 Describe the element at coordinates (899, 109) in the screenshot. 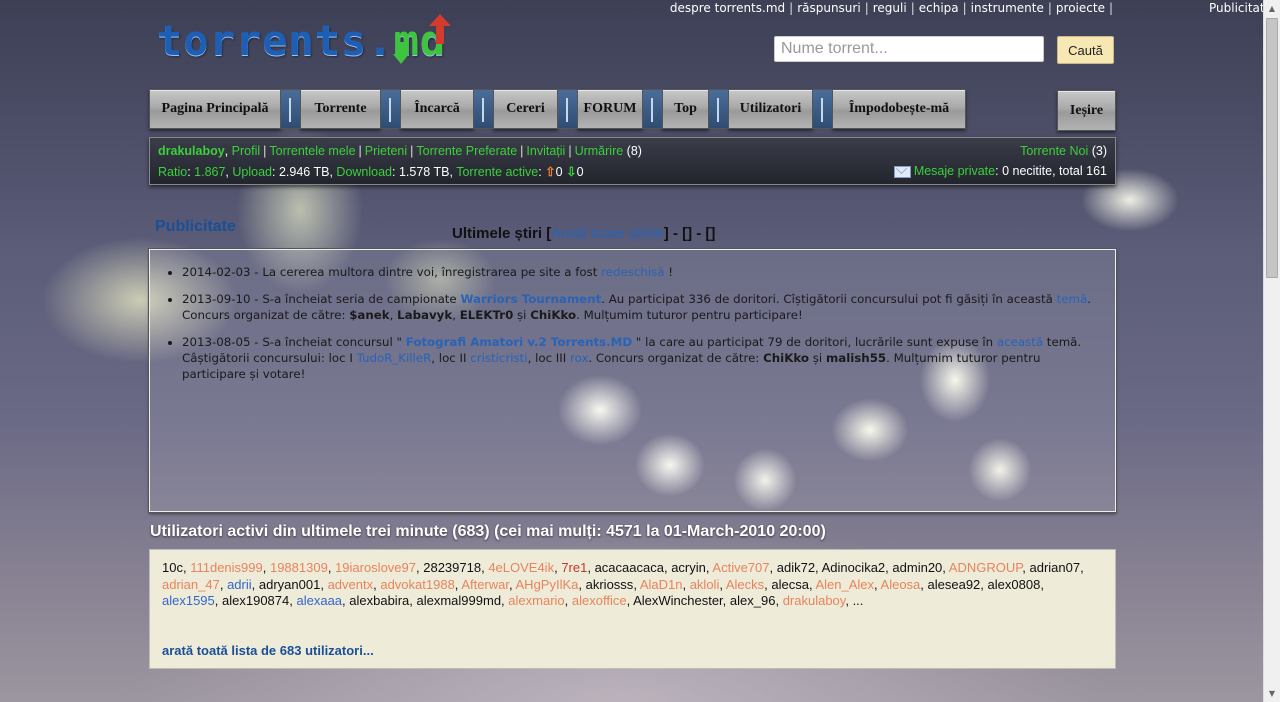

I see `nav-item: Împodobește-mă` at that location.